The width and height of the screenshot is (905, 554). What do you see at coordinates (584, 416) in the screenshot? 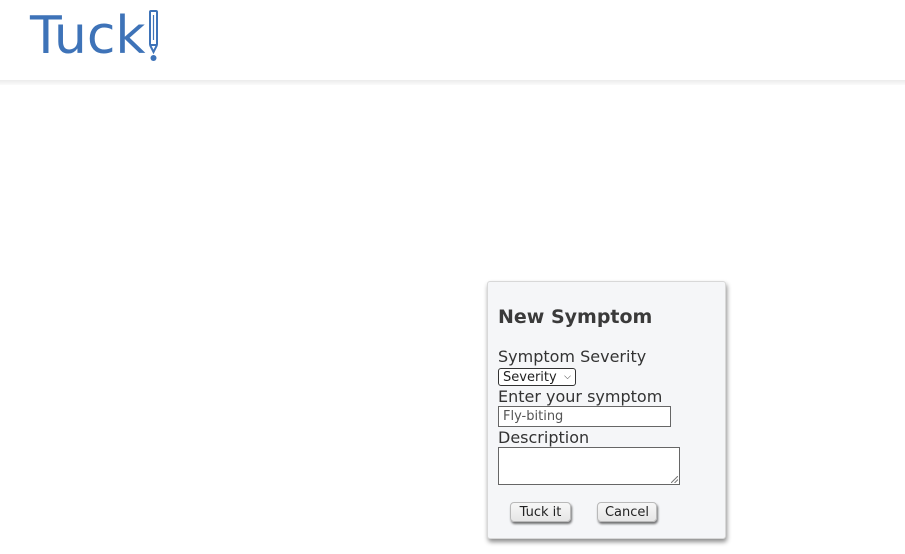
I see `symptom-input: Fly-biting` at bounding box center [584, 416].